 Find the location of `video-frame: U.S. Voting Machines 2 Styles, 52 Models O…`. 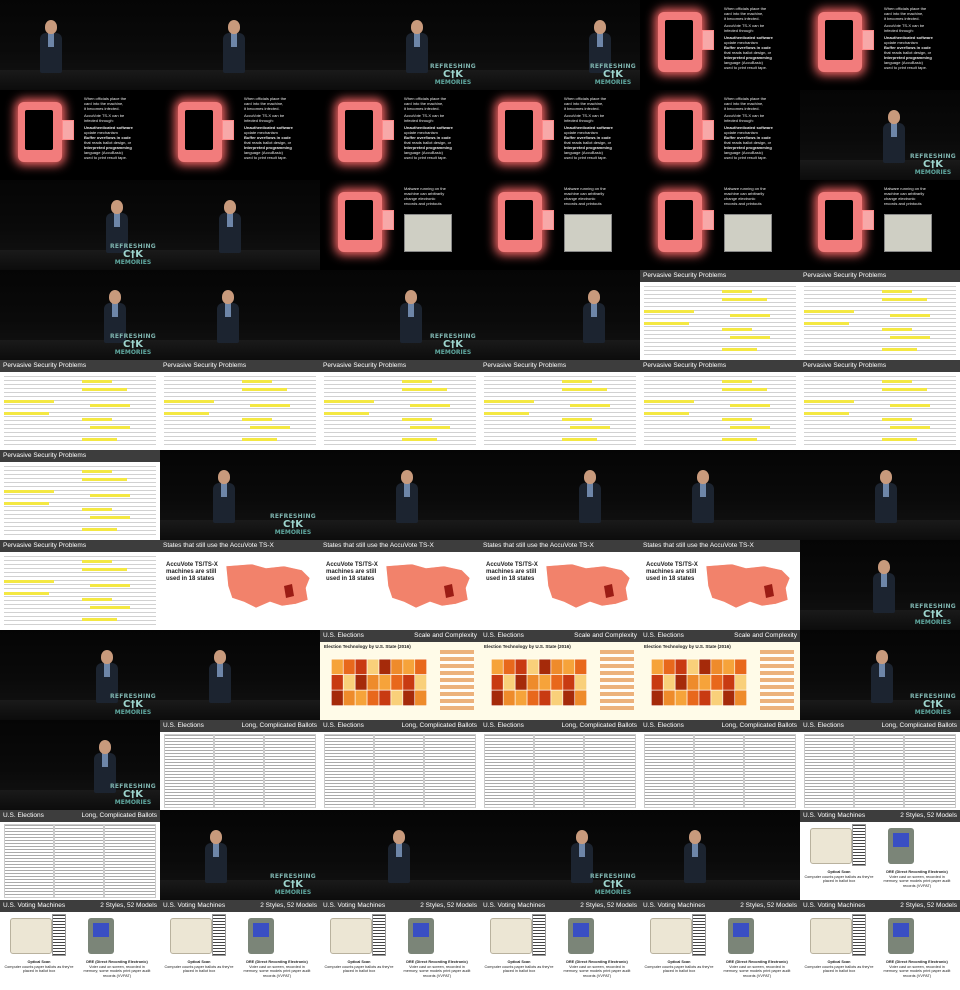

video-frame: U.S. Voting Machines 2 Styles, 52 Models O… is located at coordinates (720, 945).